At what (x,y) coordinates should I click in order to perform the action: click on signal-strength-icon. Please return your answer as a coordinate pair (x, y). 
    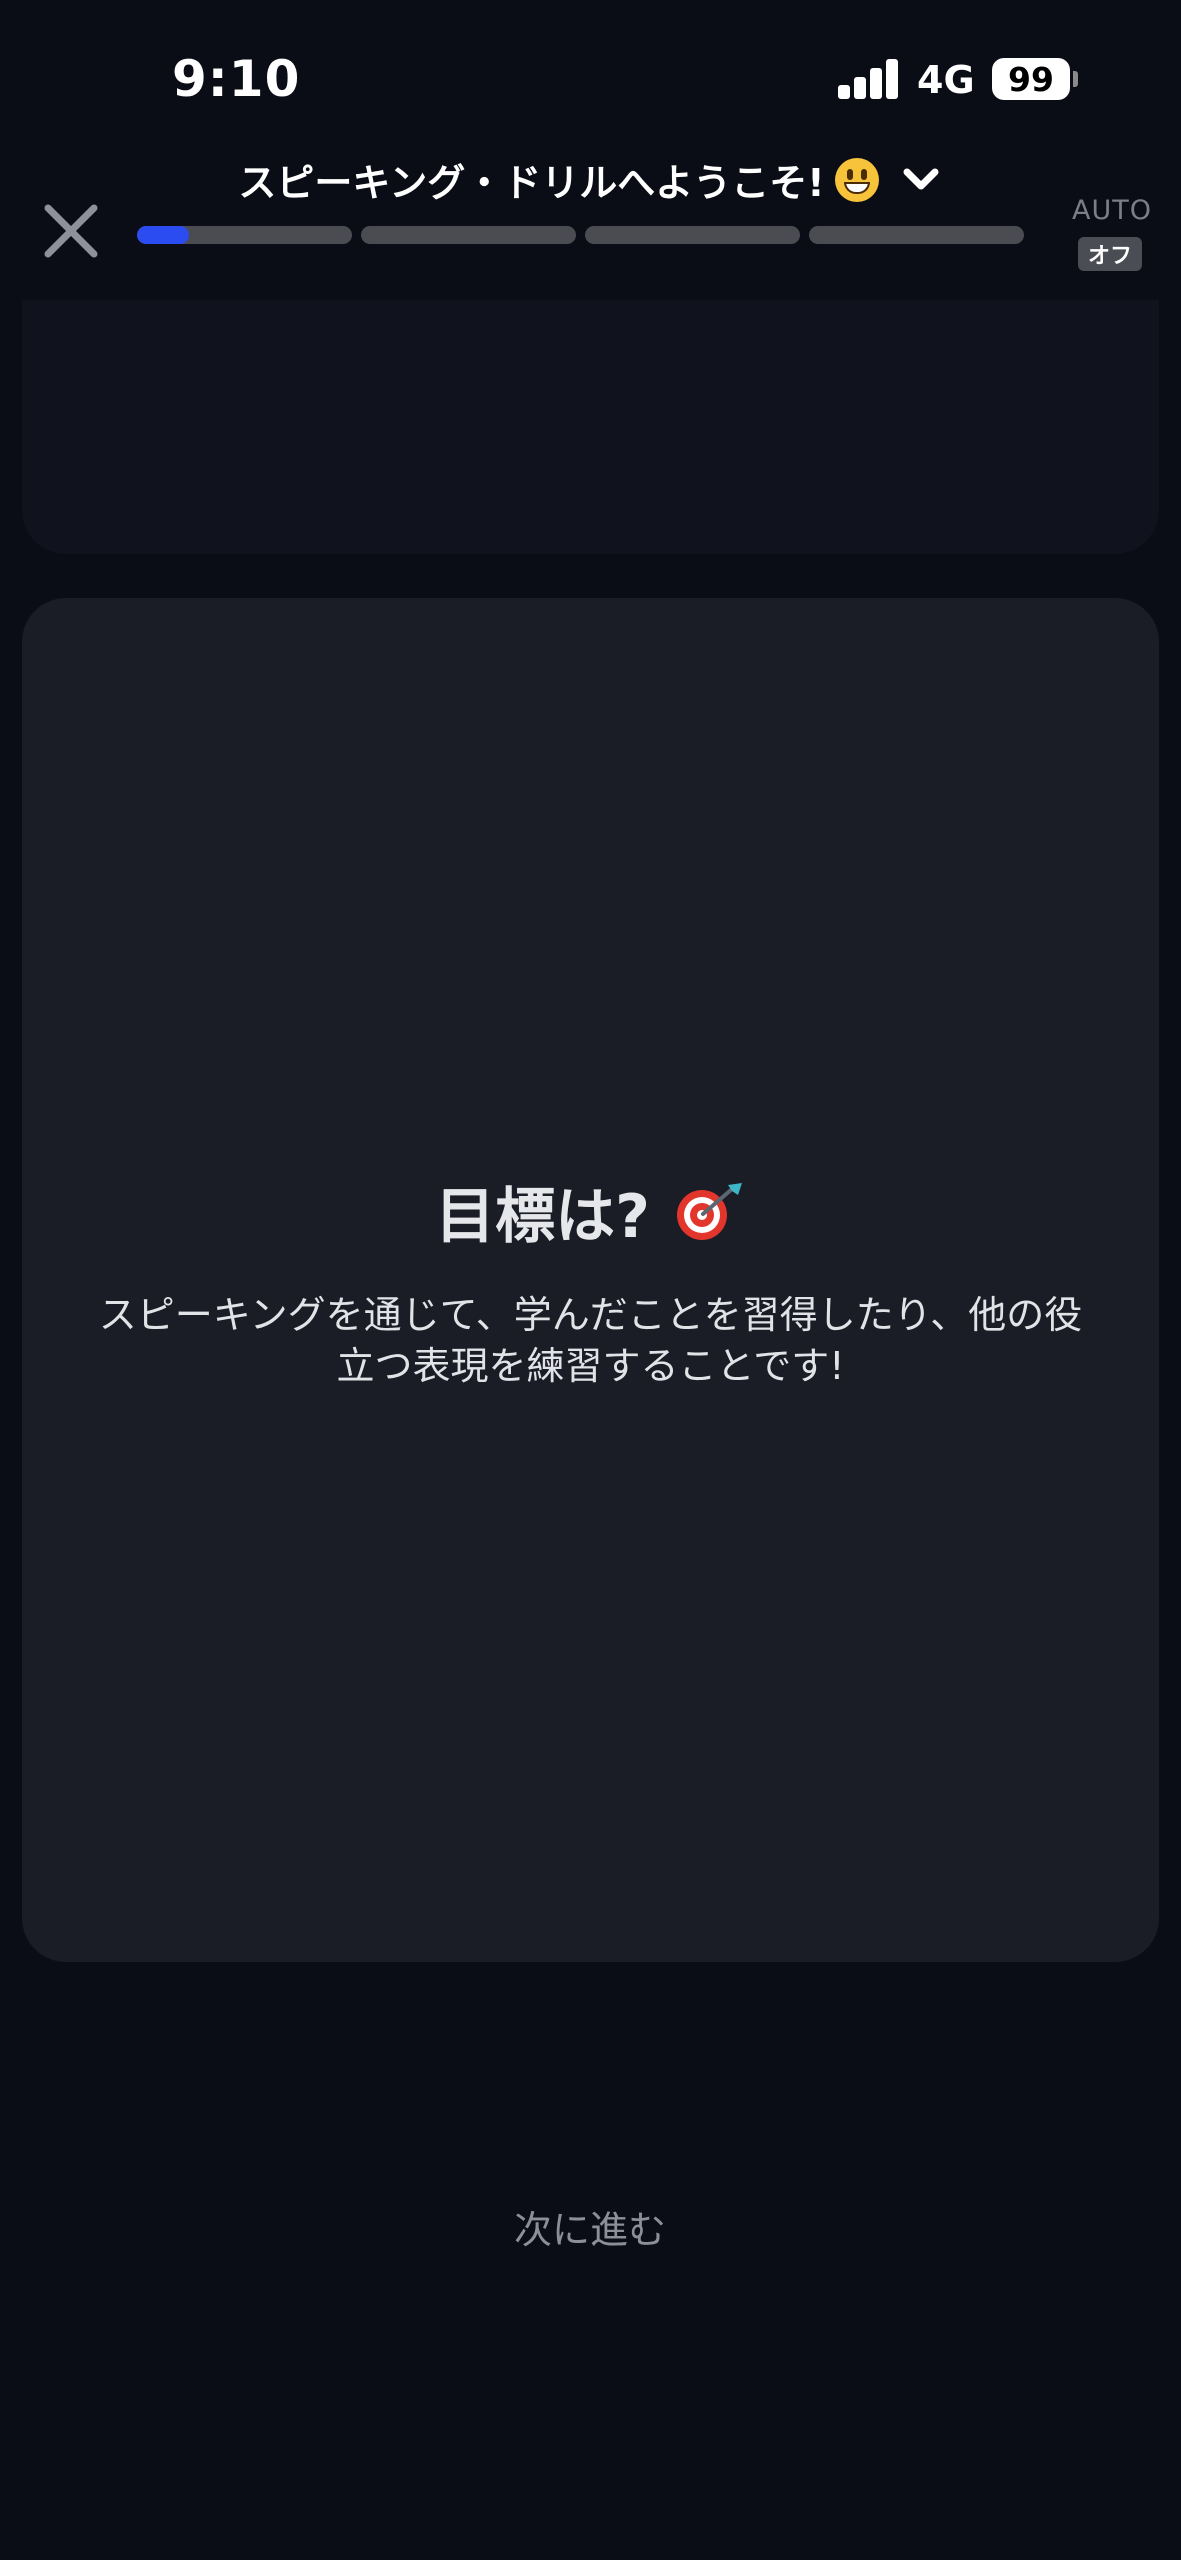
    Looking at the image, I should click on (868, 79).